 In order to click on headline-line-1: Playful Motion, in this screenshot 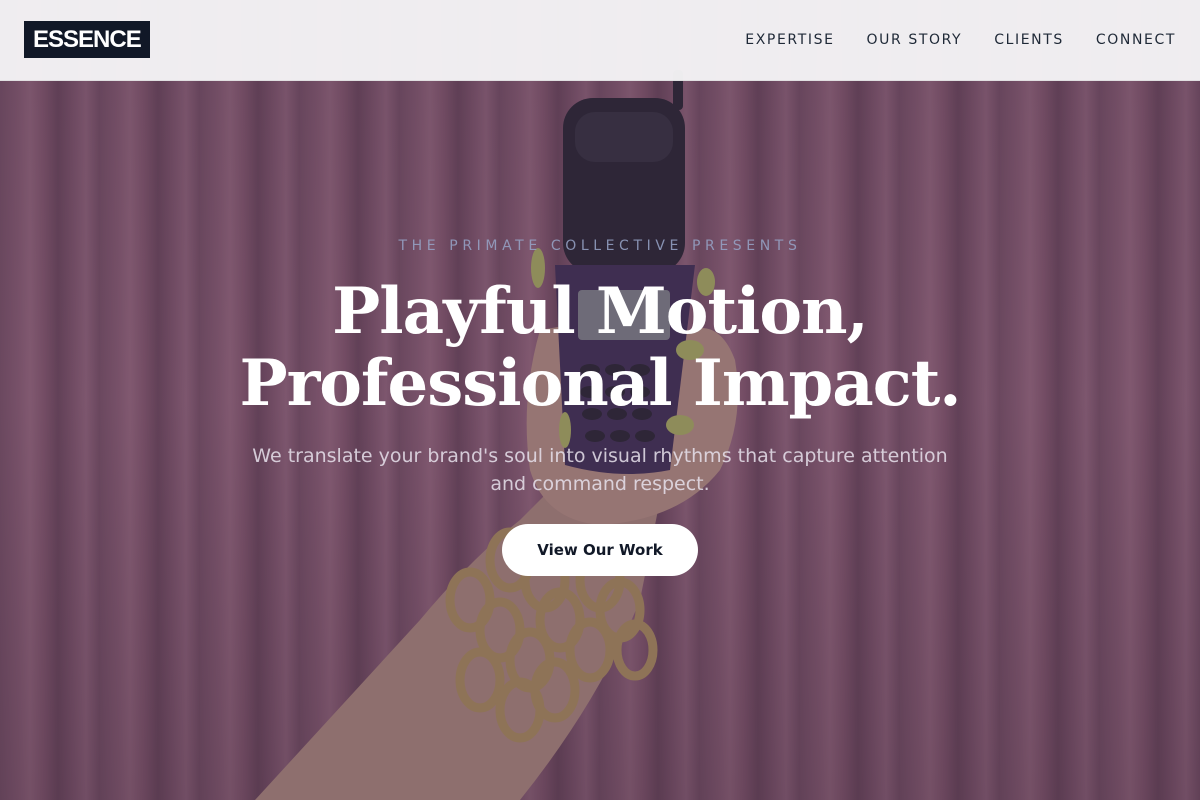, I will do `click(600, 311)`.